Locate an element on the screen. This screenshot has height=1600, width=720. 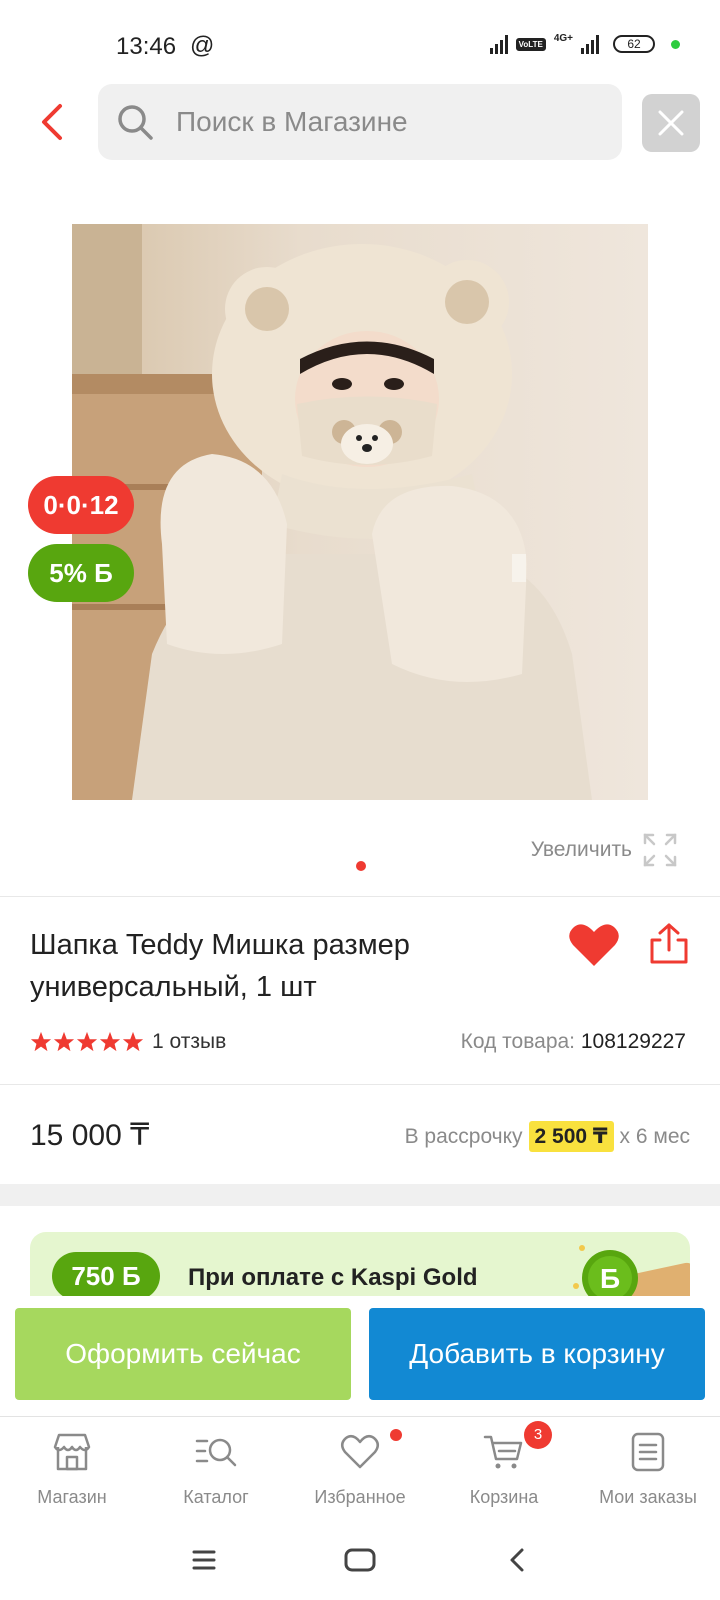
installment-badge: 0·0·12 is located at coordinates (81, 505).